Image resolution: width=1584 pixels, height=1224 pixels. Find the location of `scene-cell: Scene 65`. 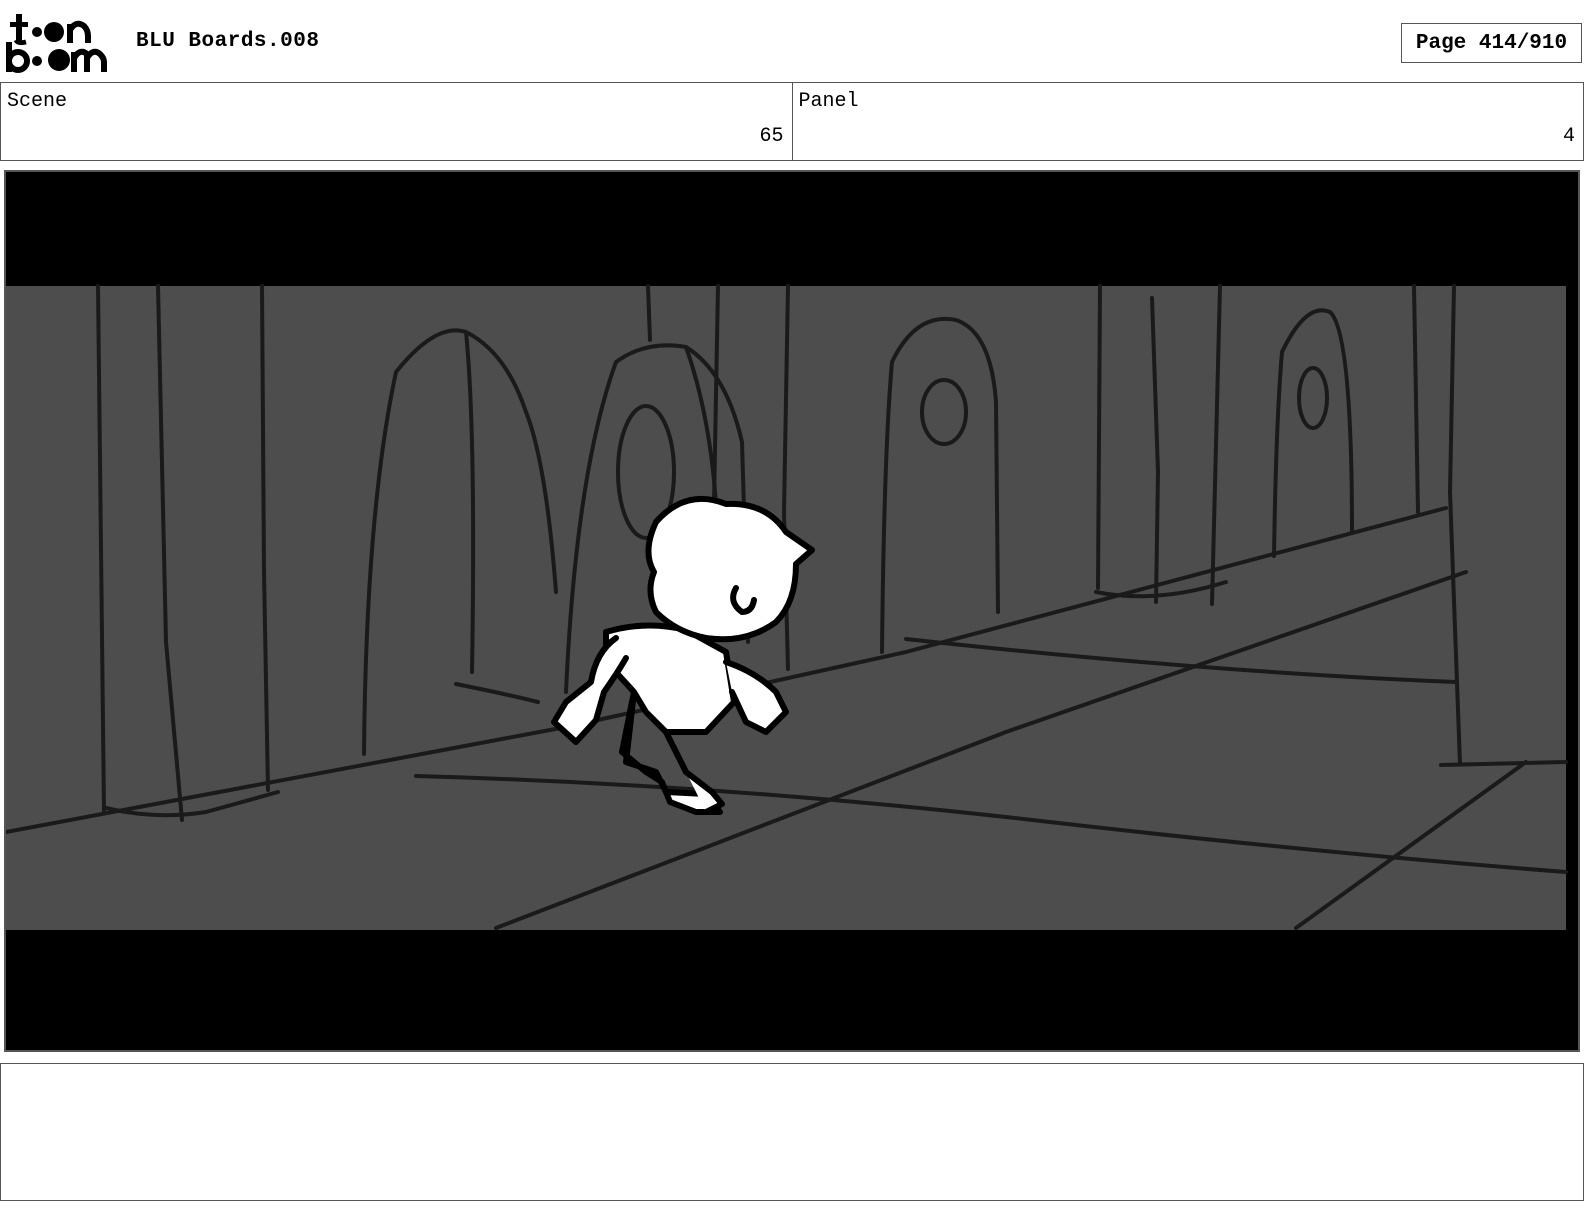

scene-cell: Scene 65 is located at coordinates (396, 121).